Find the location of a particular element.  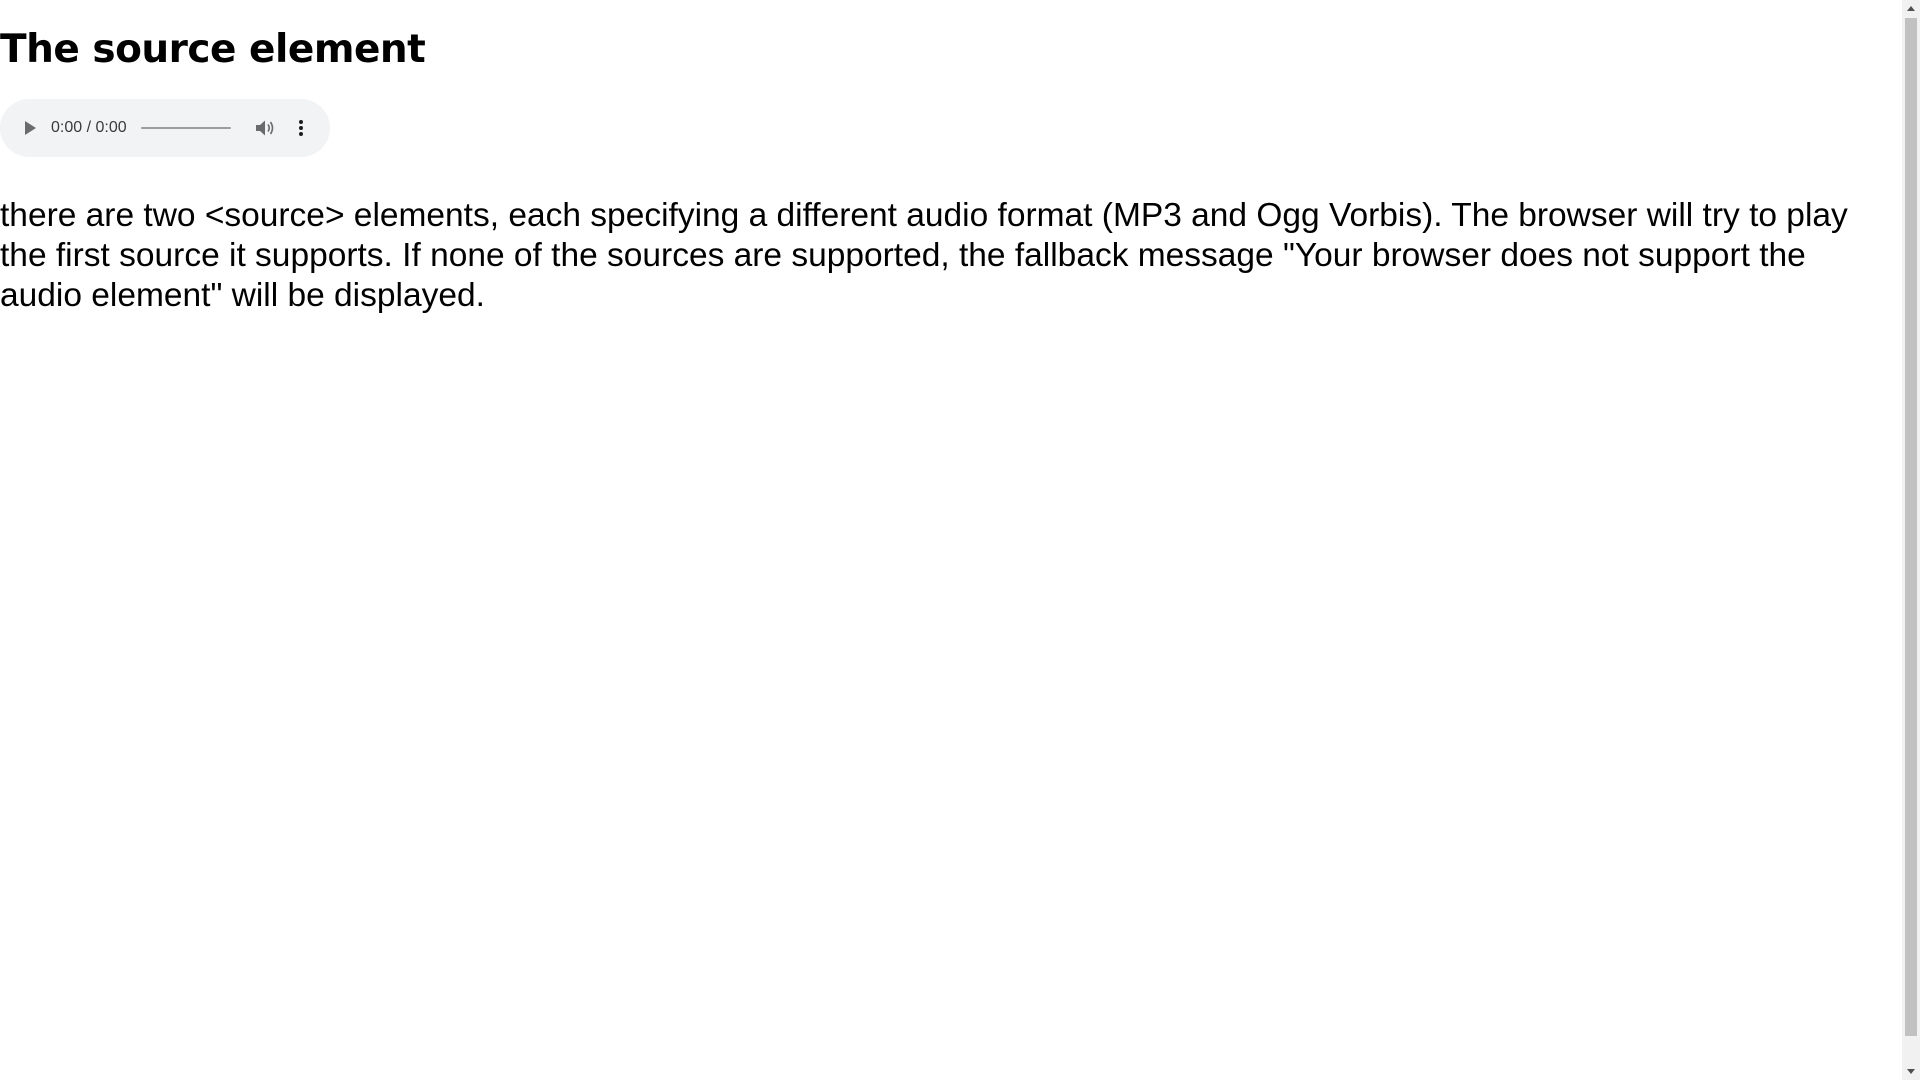

chevron-up-icon is located at coordinates (1911, 8).